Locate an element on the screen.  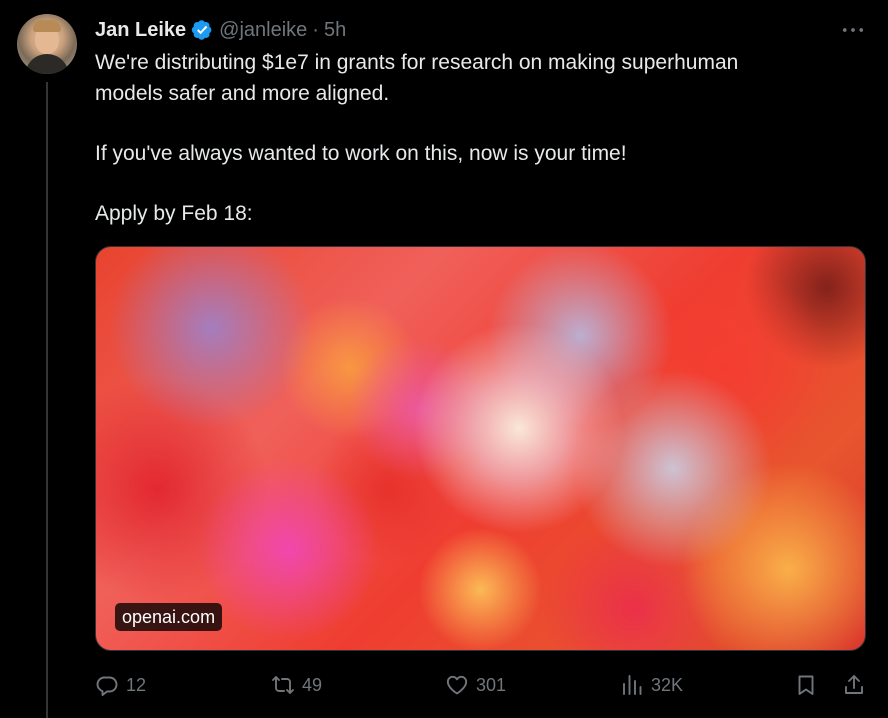
share-icon is located at coordinates (854, 684).